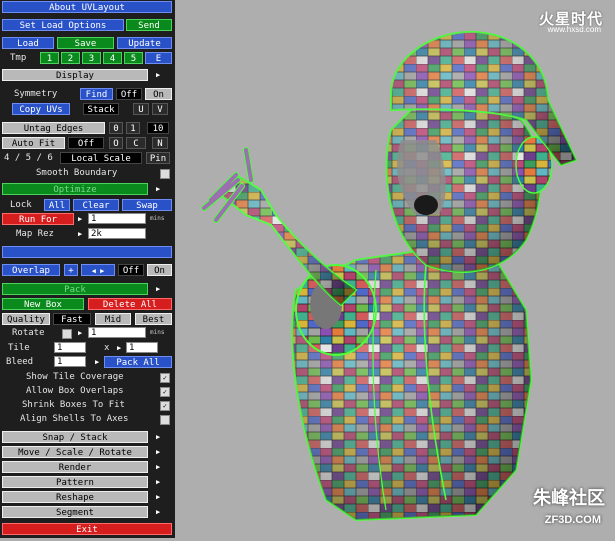 The height and width of the screenshot is (541, 615). Describe the element at coordinates (107, 348) in the screenshot. I see `tile-x-separator: x` at that location.